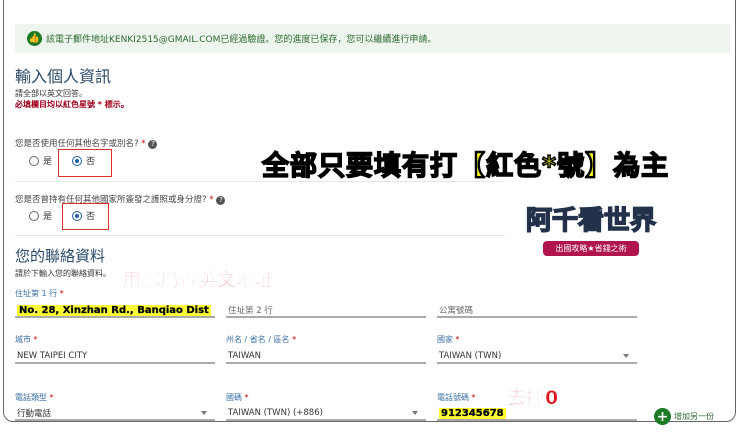 Image resolution: width=740 pixels, height=441 pixels. Describe the element at coordinates (662, 416) in the screenshot. I see `plus-icon: +` at that location.